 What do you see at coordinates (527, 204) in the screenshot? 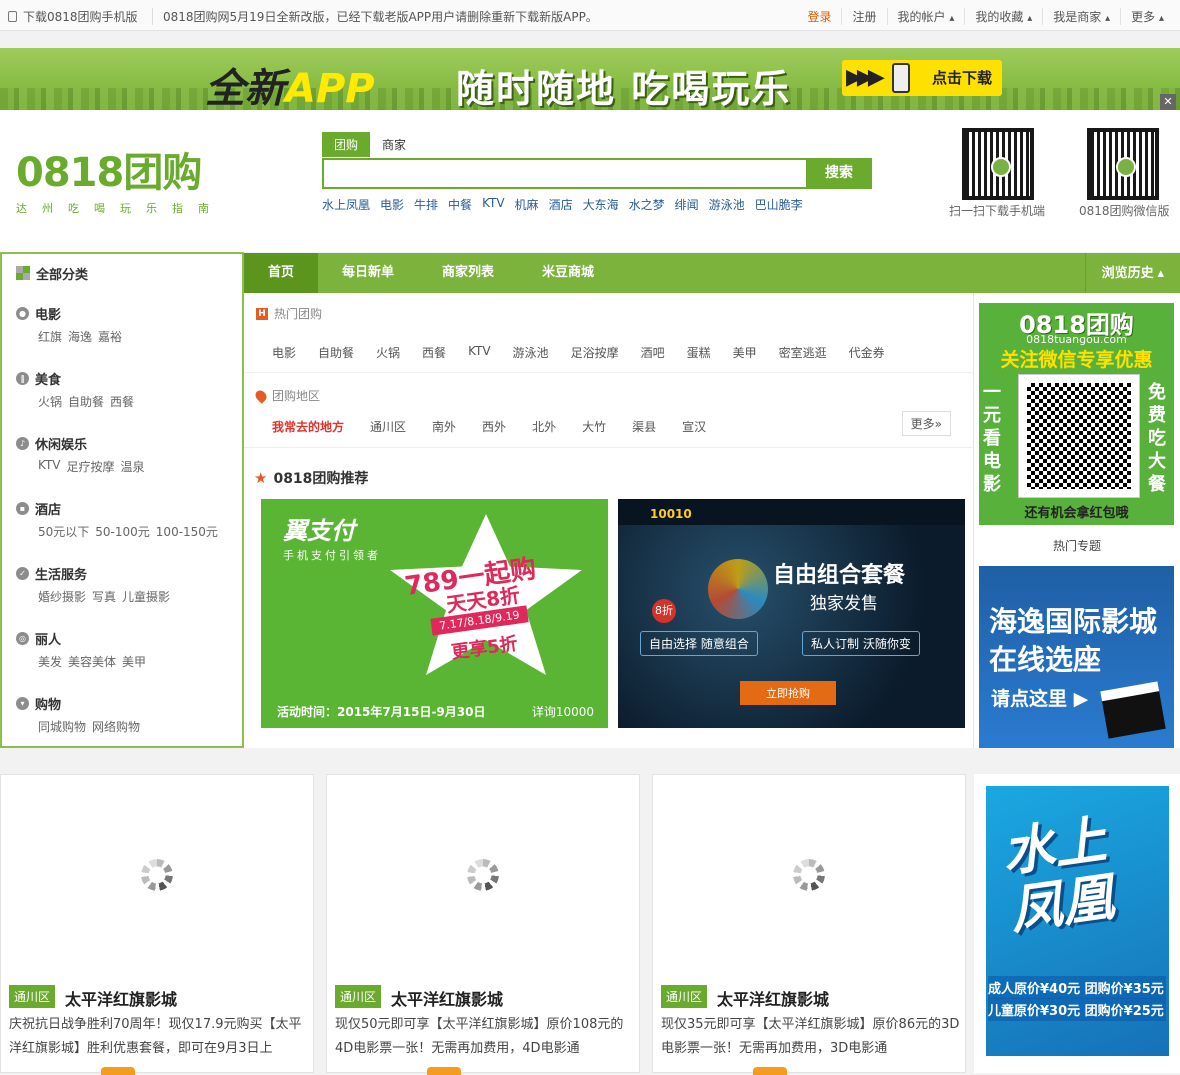
I see `hot-word-link: 机麻` at bounding box center [527, 204].